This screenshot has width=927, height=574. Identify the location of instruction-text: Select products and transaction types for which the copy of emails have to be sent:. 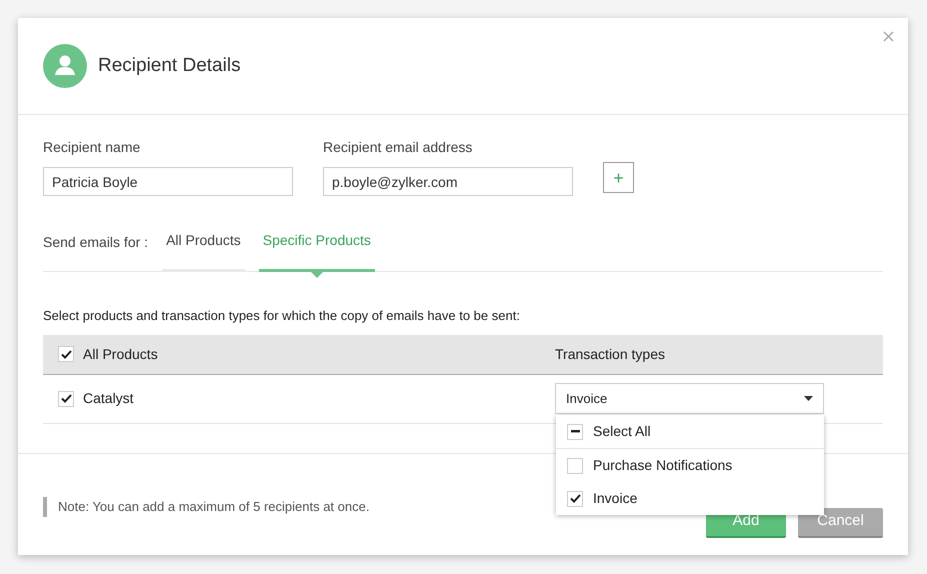
(282, 316).